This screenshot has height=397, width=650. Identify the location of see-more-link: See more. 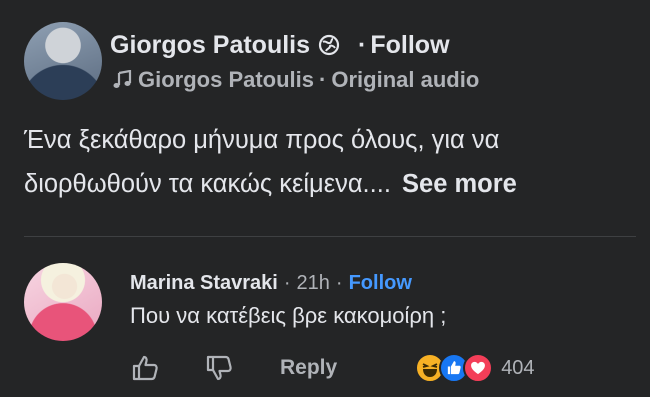
(459, 184).